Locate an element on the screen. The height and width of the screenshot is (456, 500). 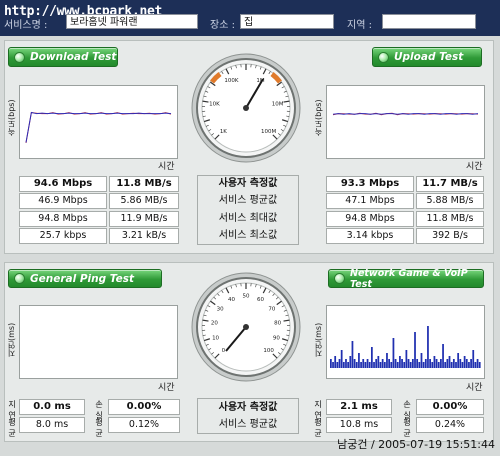
game-avg-label: 평균 is located at coordinates (318, 428).